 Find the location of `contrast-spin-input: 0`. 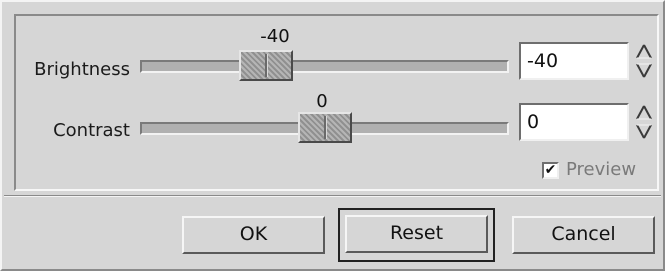

contrast-spin-input: 0 is located at coordinates (574, 122).